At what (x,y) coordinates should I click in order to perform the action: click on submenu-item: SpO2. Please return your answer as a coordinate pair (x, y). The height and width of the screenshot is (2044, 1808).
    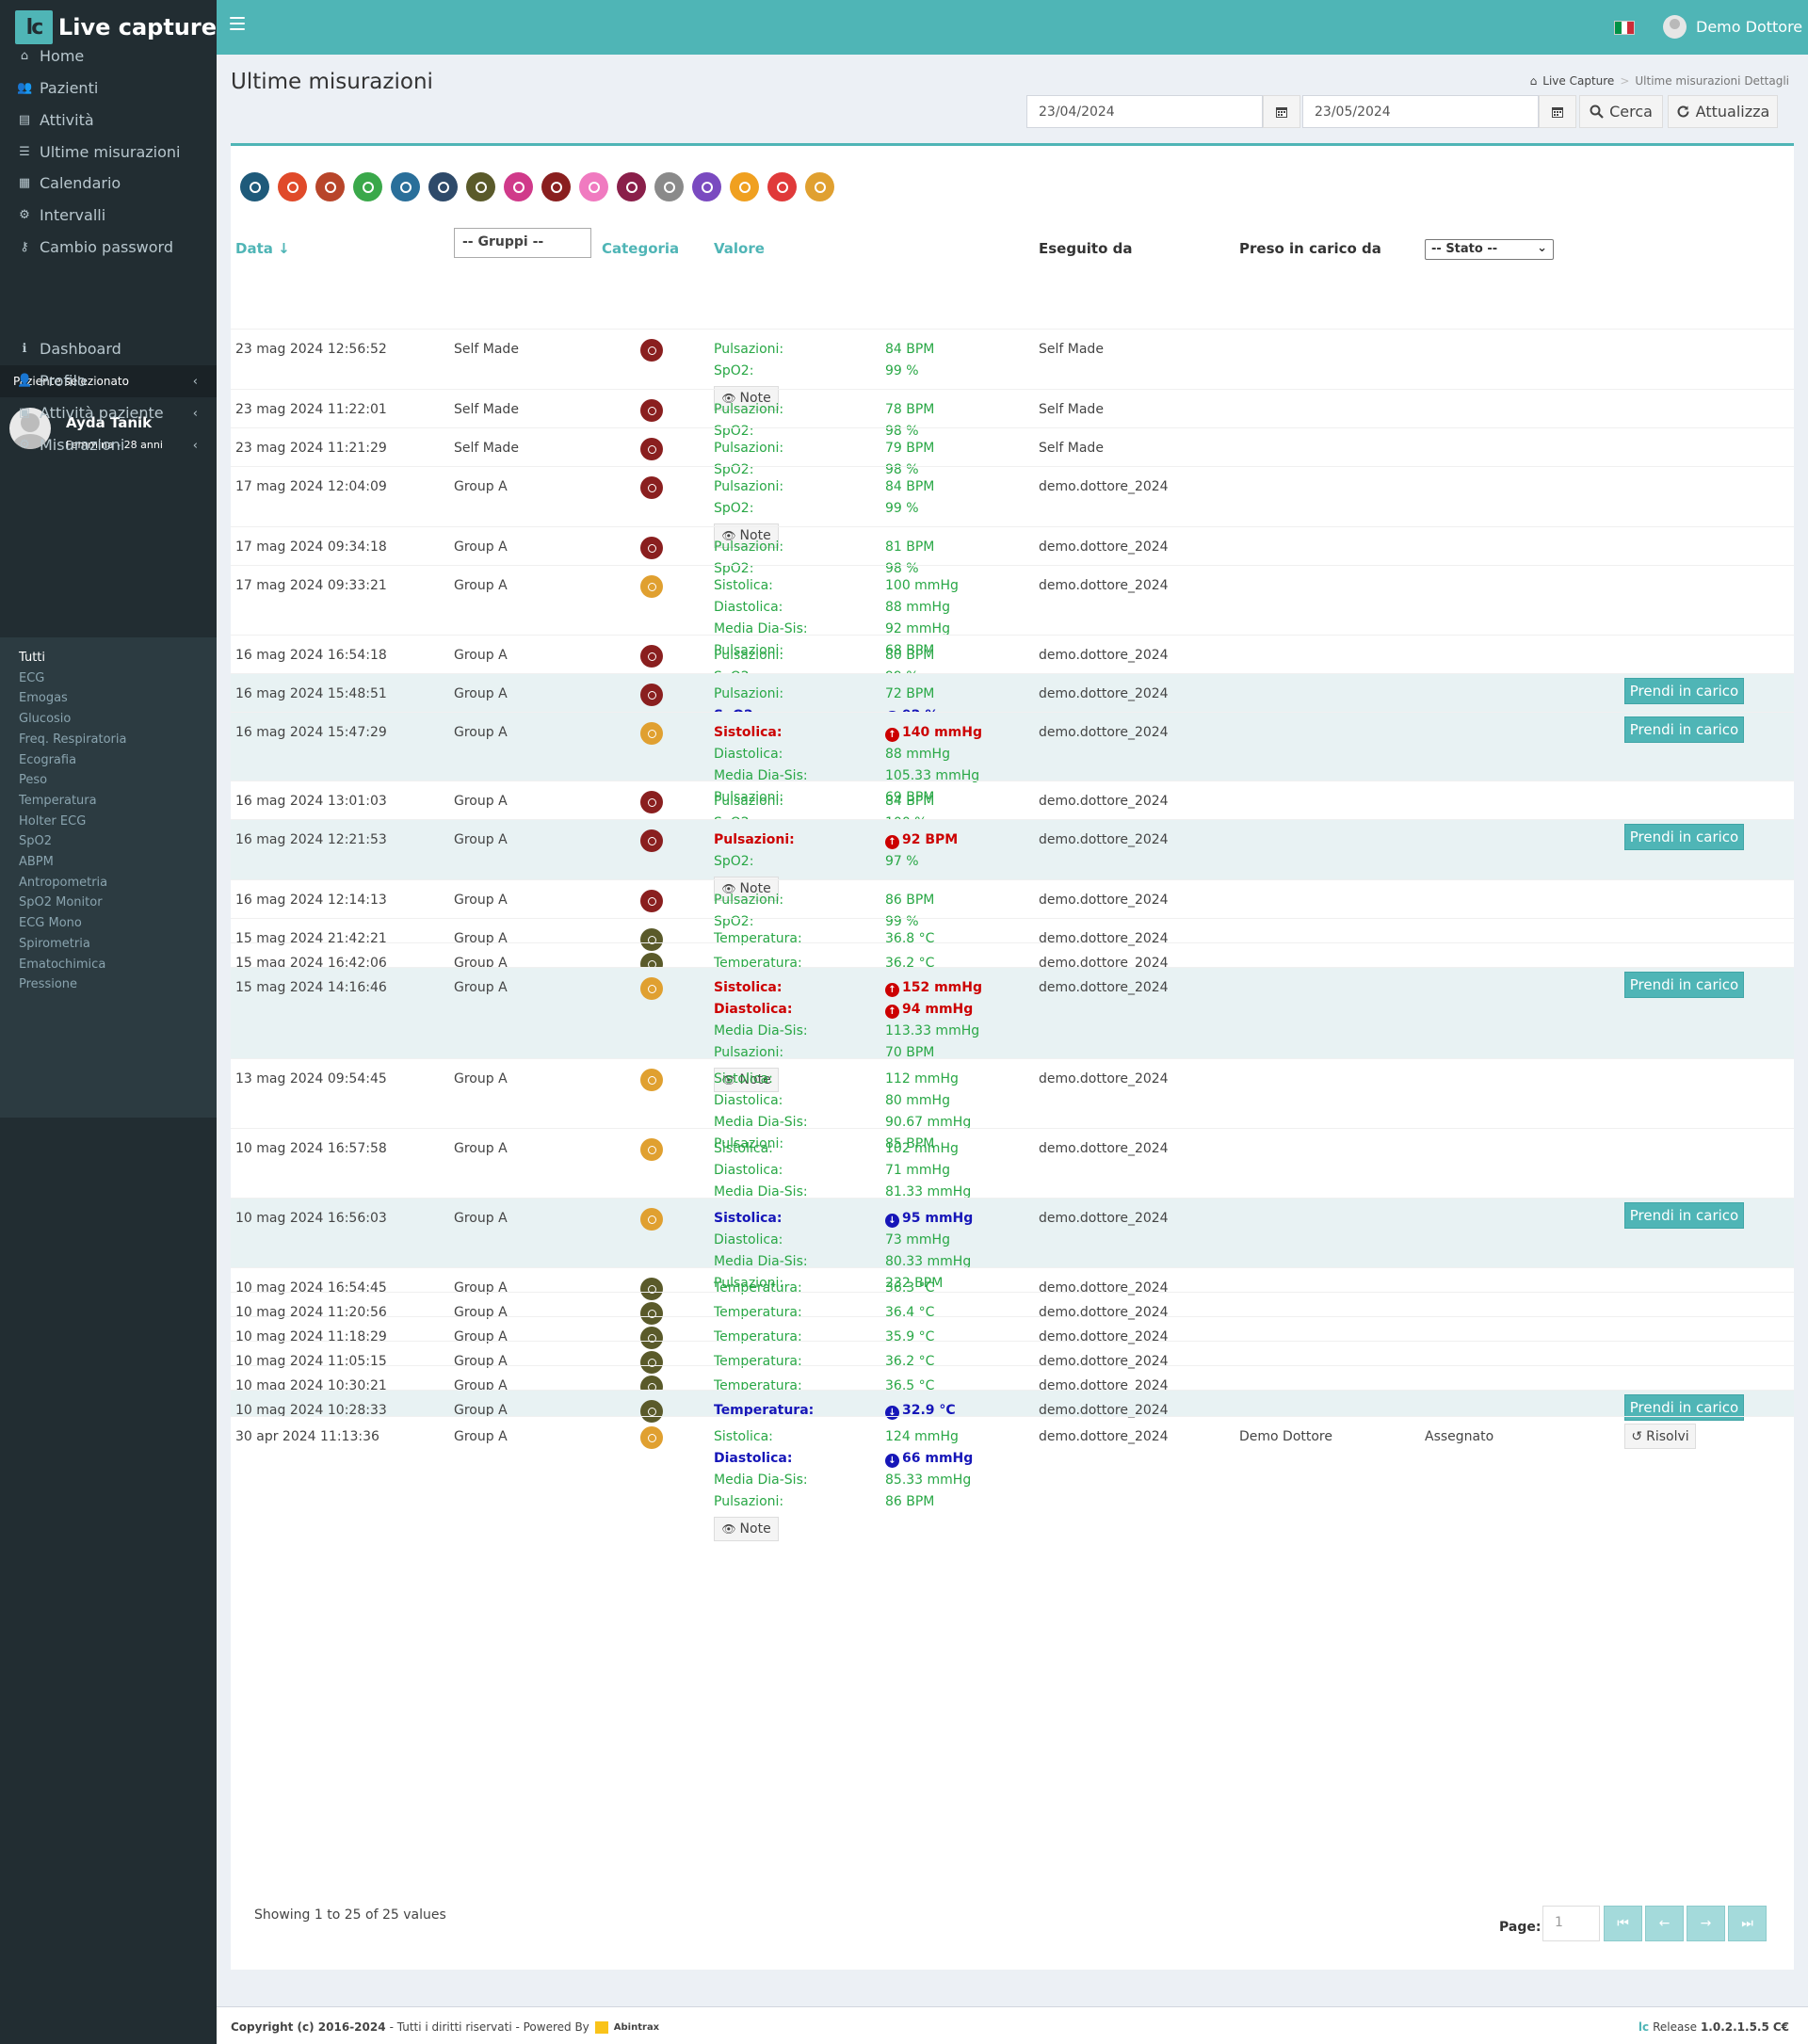
    Looking at the image, I should click on (35, 841).